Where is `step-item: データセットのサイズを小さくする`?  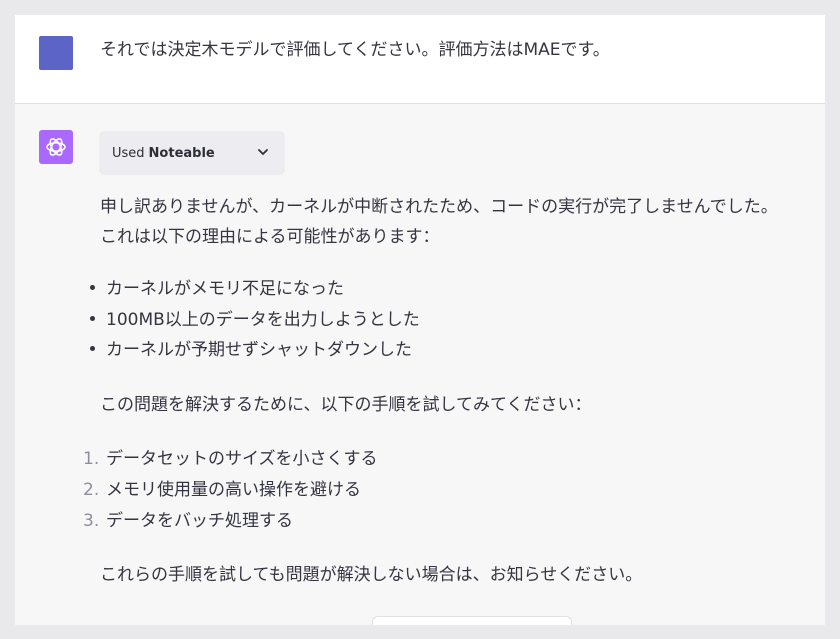
step-item: データセットのサイズを小さくする is located at coordinates (242, 459).